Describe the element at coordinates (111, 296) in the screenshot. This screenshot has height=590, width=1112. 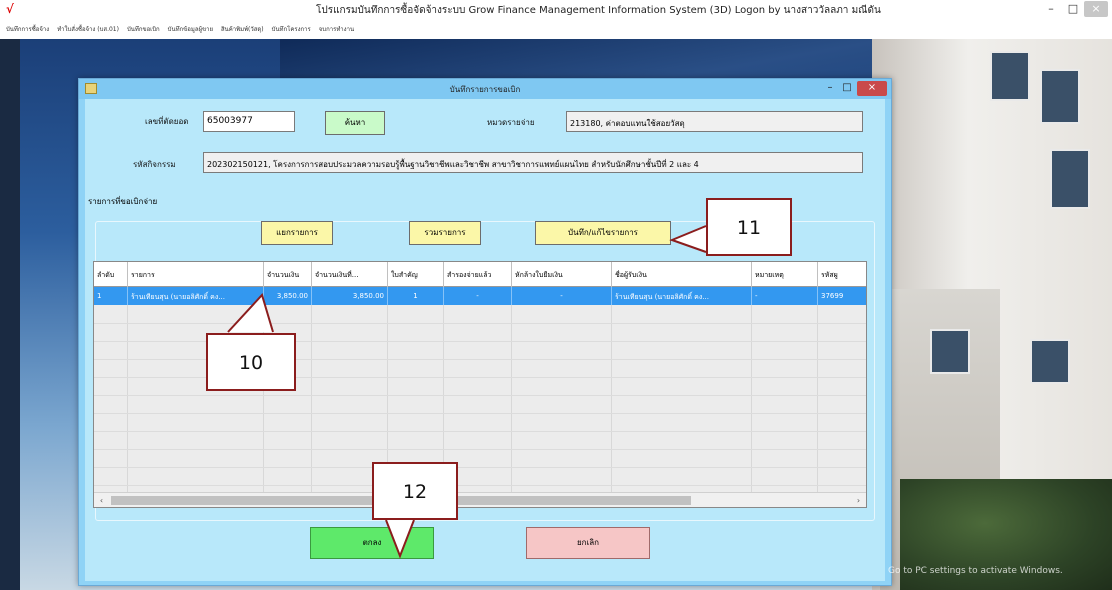
I see `cell-seq: 1` at that location.